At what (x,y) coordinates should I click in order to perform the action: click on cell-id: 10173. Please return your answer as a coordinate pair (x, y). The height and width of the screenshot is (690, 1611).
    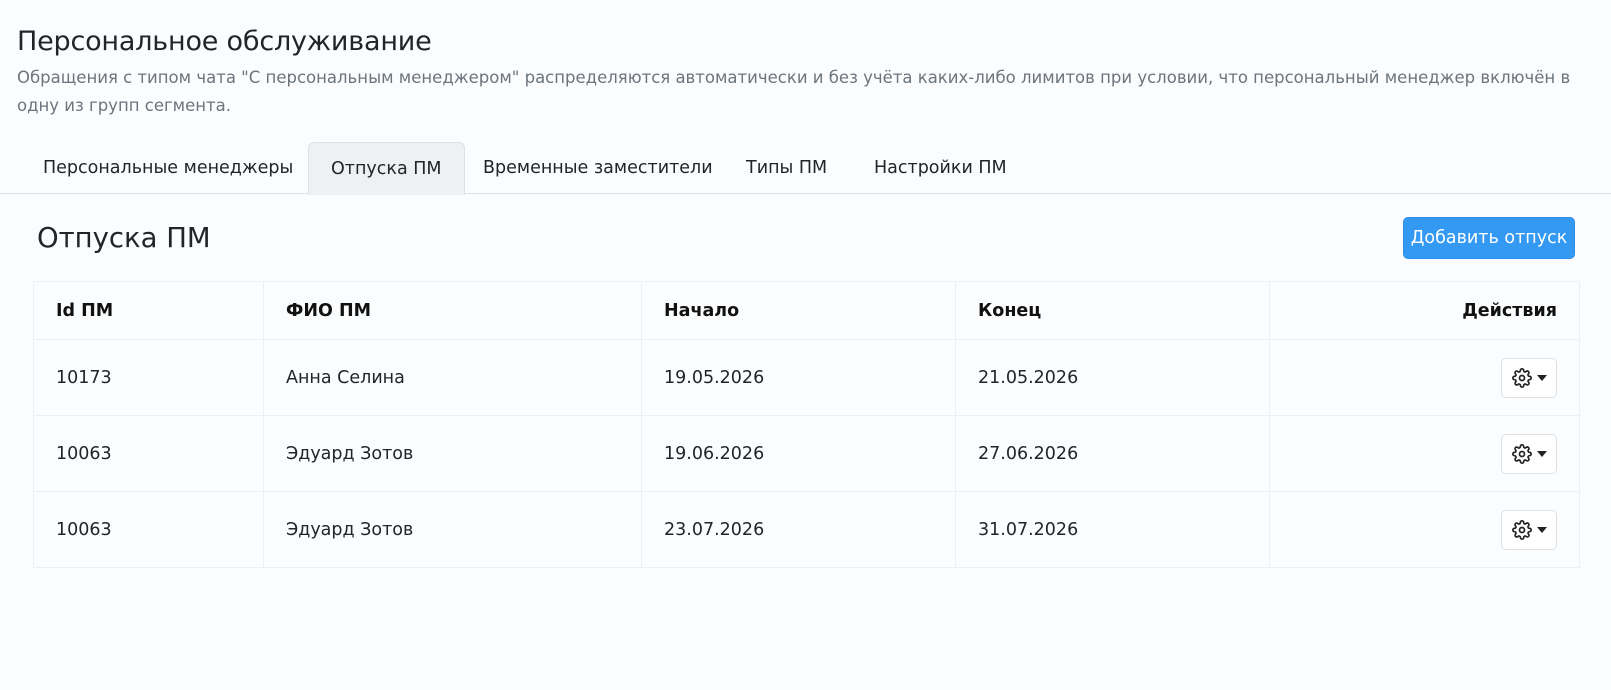
    Looking at the image, I should click on (148, 377).